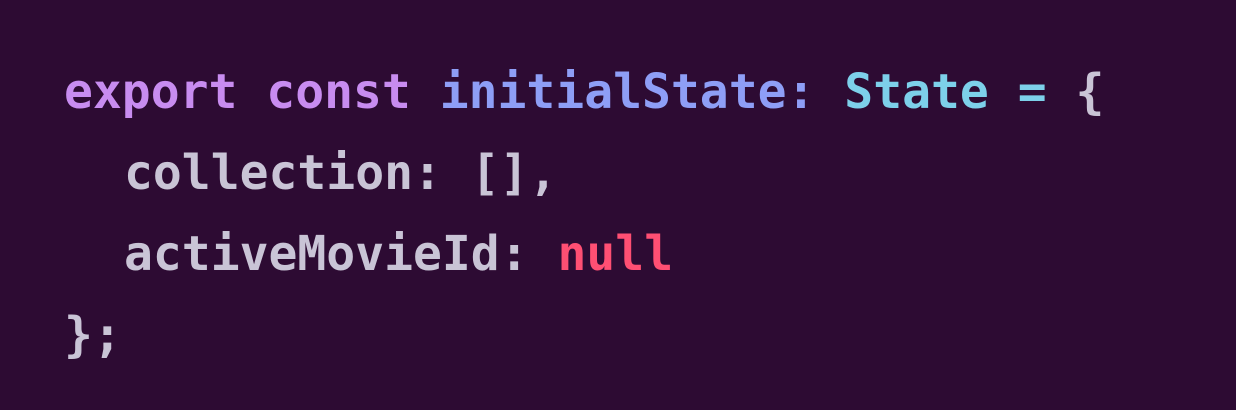 This screenshot has width=1236, height=410. What do you see at coordinates (312, 254) in the screenshot?
I see `property-active-movie-id: activeMovieId` at bounding box center [312, 254].